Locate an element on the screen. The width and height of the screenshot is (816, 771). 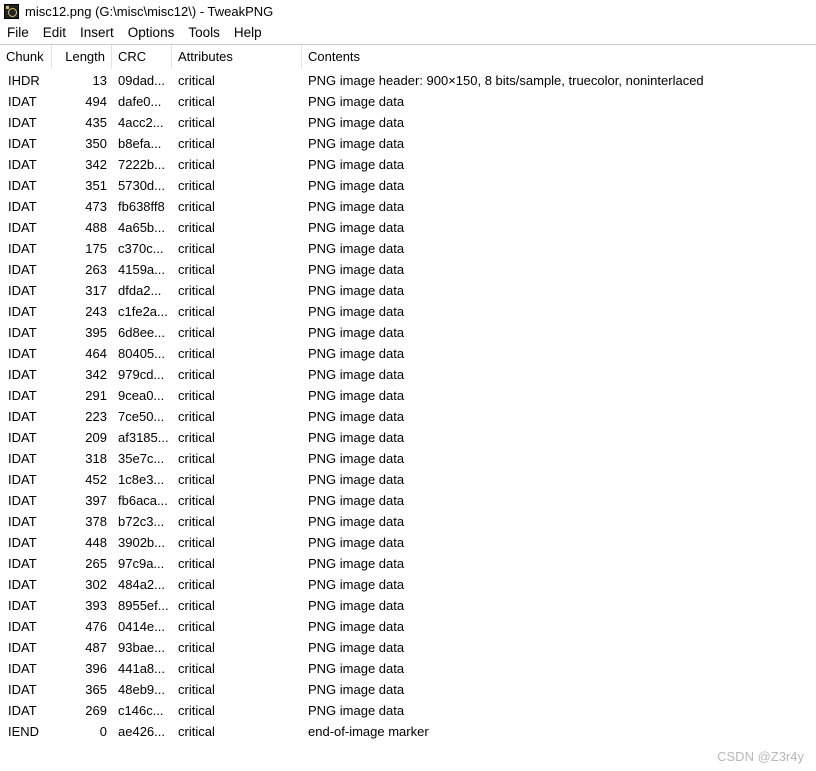
table-row: IDAT 351 5730d... critical PNG image data is located at coordinates (408, 185).